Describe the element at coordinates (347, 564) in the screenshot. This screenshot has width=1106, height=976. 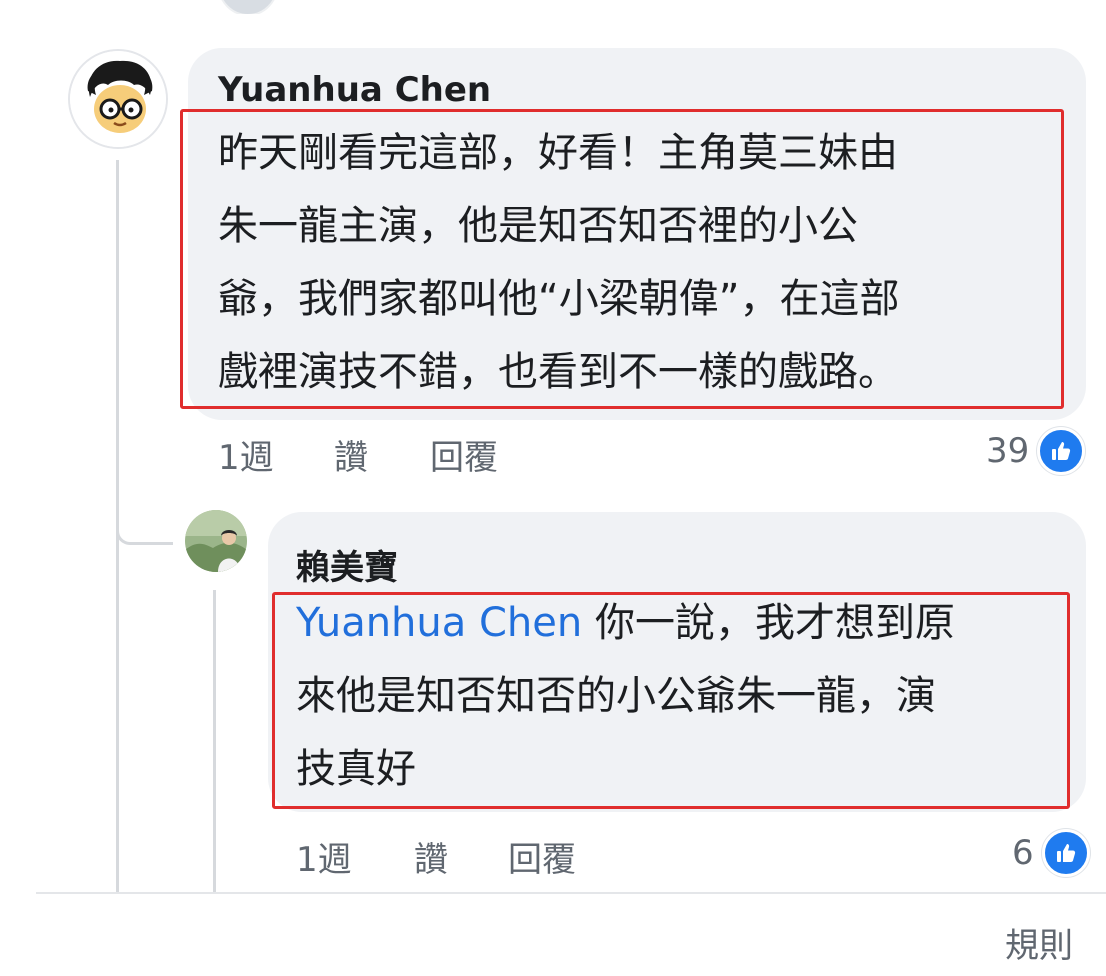
I see `reply-author: 賴美寶` at that location.